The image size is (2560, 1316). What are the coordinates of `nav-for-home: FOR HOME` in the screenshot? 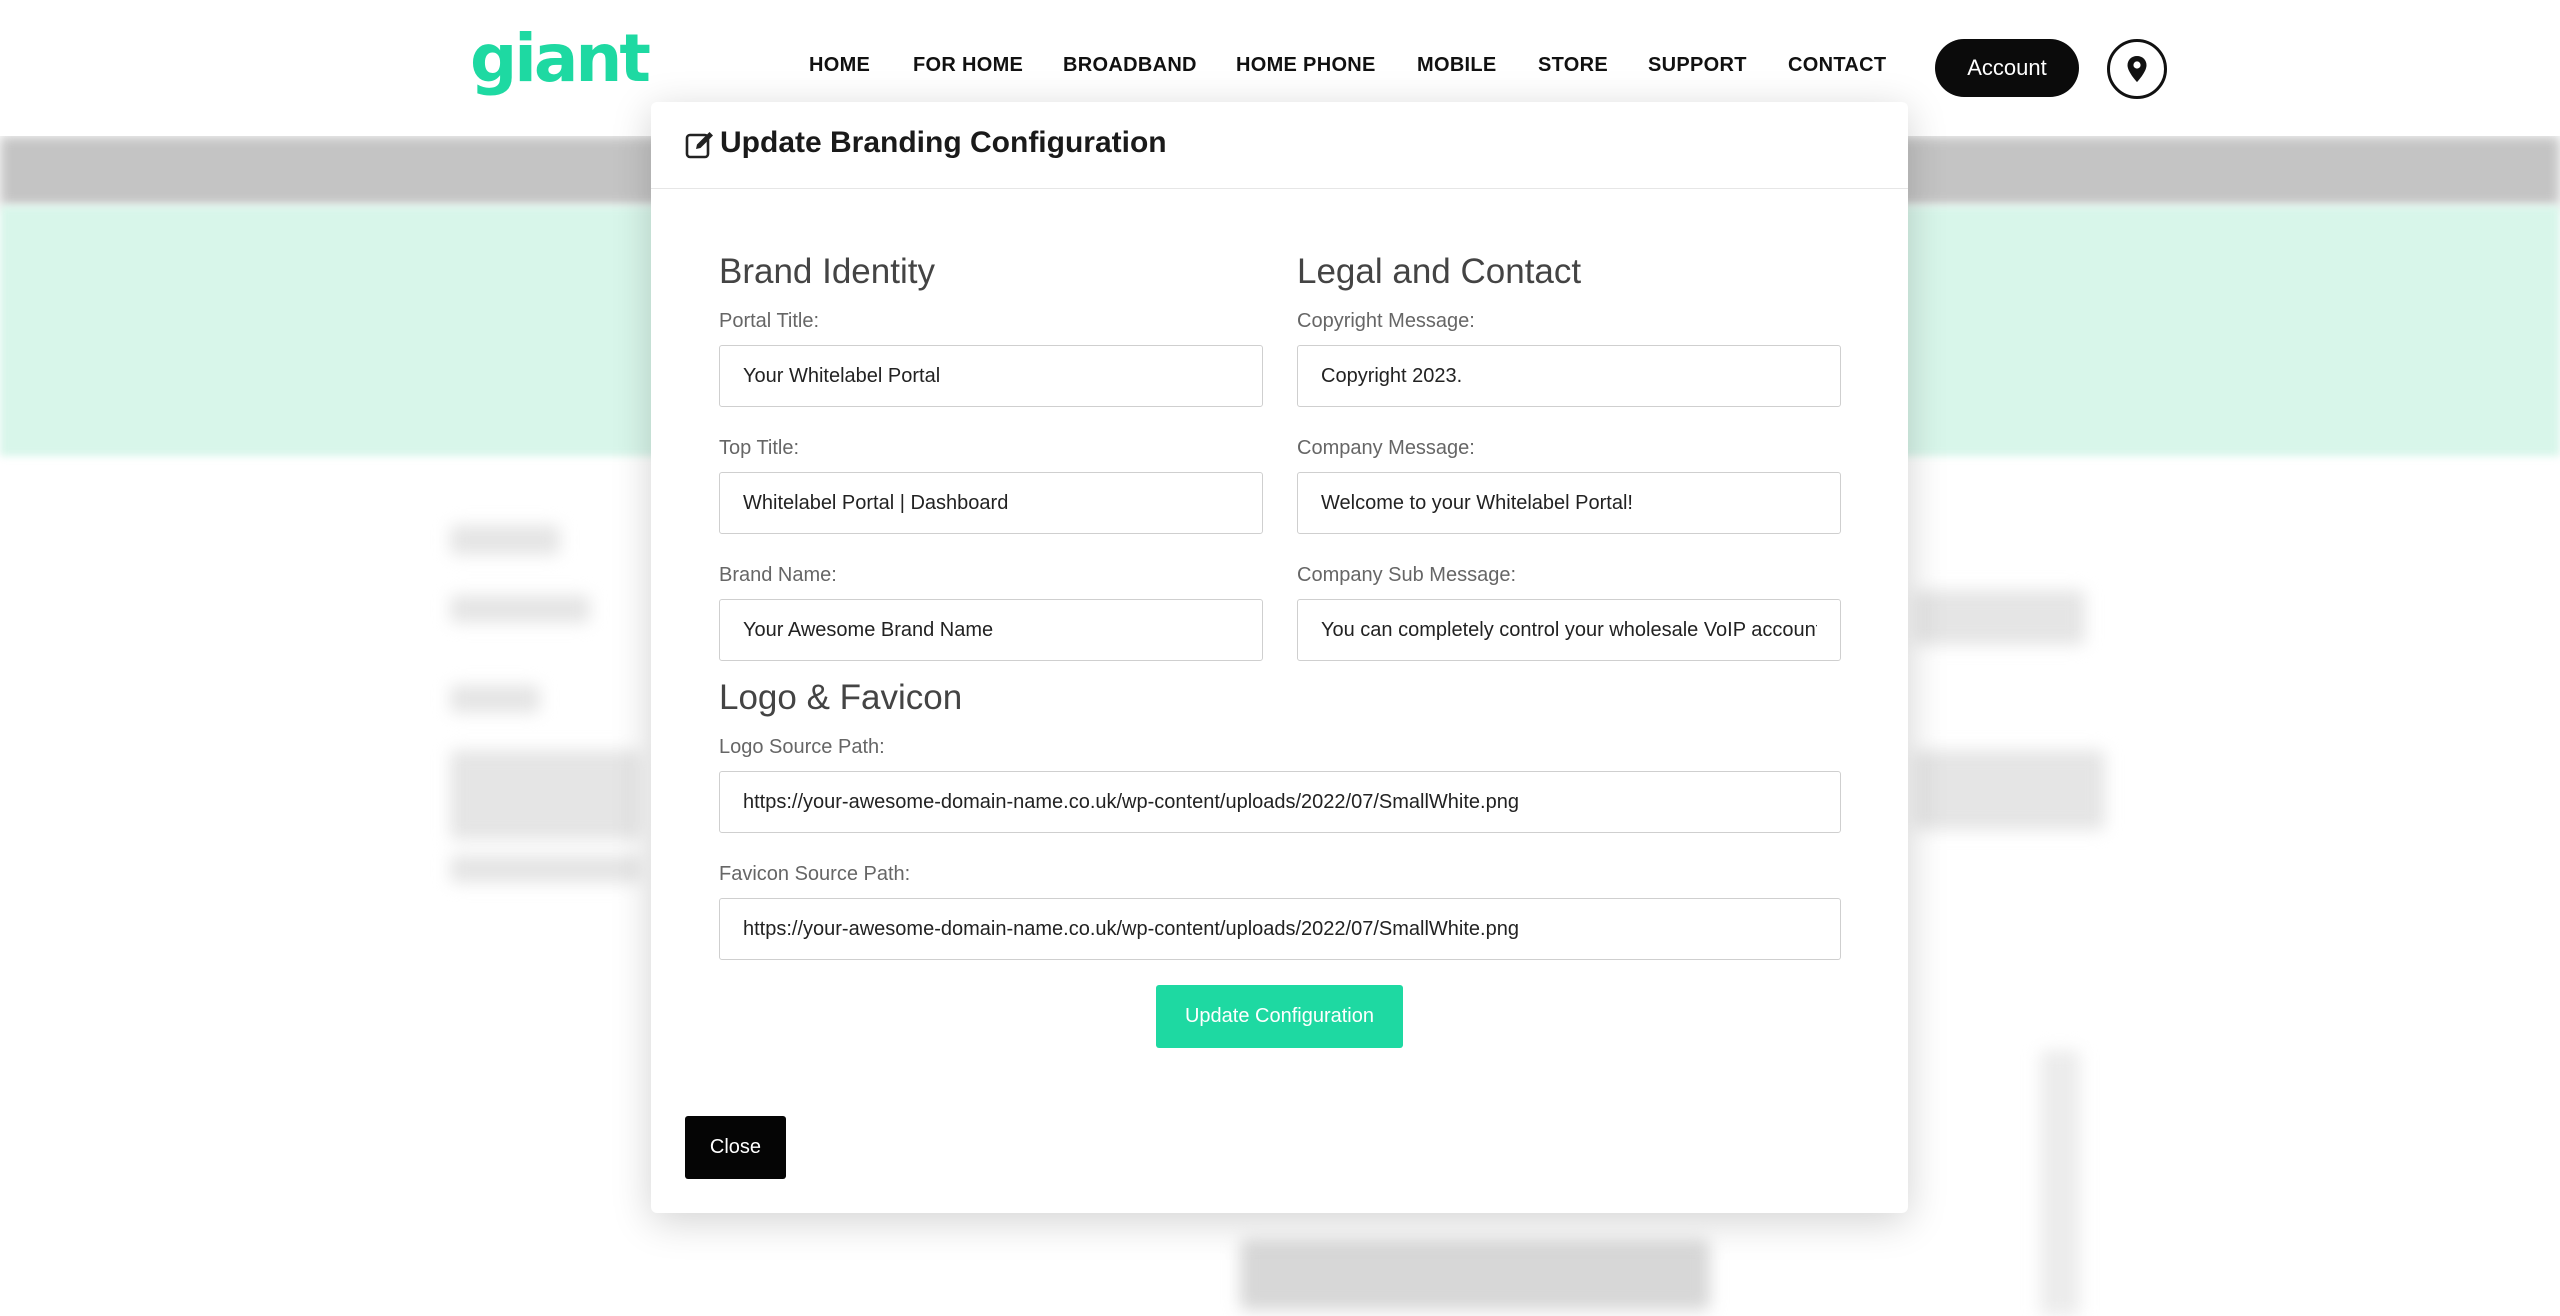 It's located at (968, 65).